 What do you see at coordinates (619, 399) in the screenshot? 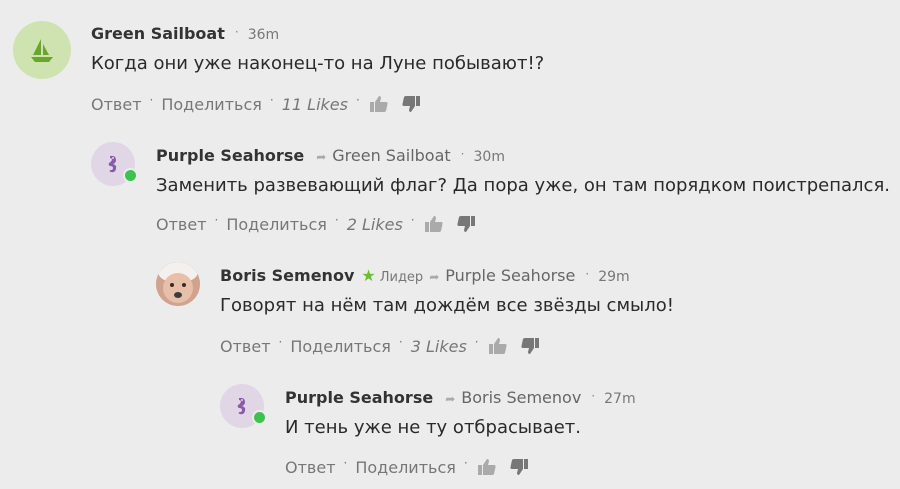
I see `timestamp: 27m` at bounding box center [619, 399].